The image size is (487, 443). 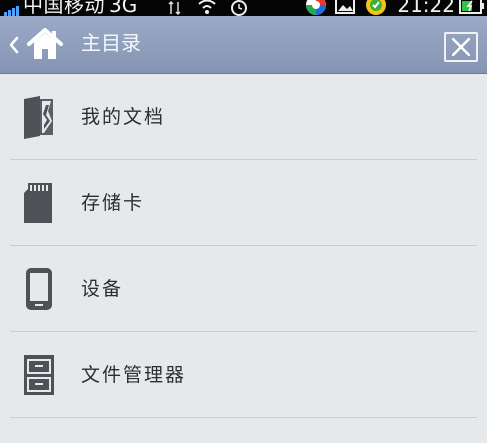 I want to click on signal-strength-icon, so click(x=11, y=8).